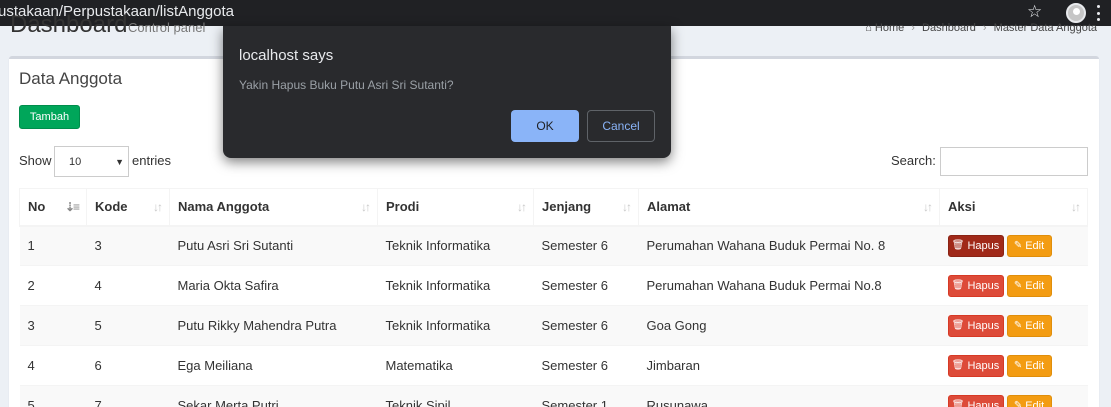 This screenshot has width=1111, height=407. What do you see at coordinates (71, 78) in the screenshot?
I see `box-title: Data Anggota` at bounding box center [71, 78].